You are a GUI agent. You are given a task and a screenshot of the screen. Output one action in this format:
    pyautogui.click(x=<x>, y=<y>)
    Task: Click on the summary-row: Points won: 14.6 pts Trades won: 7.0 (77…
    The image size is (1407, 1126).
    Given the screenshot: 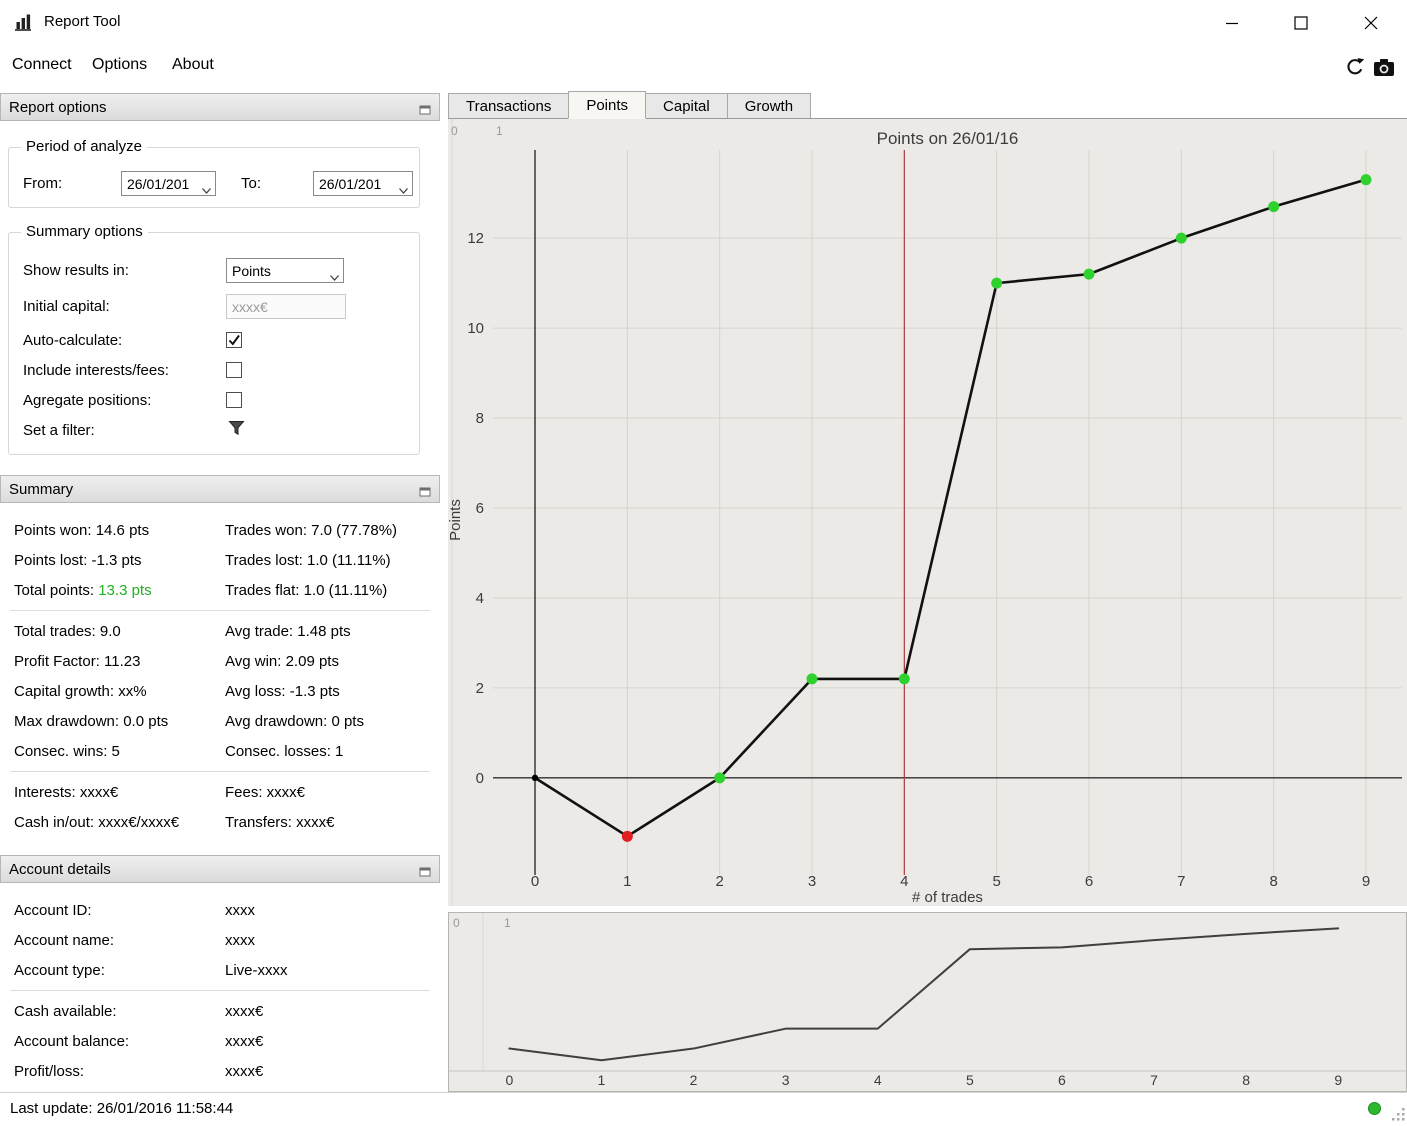 What is the action you would take?
    pyautogui.click(x=220, y=530)
    